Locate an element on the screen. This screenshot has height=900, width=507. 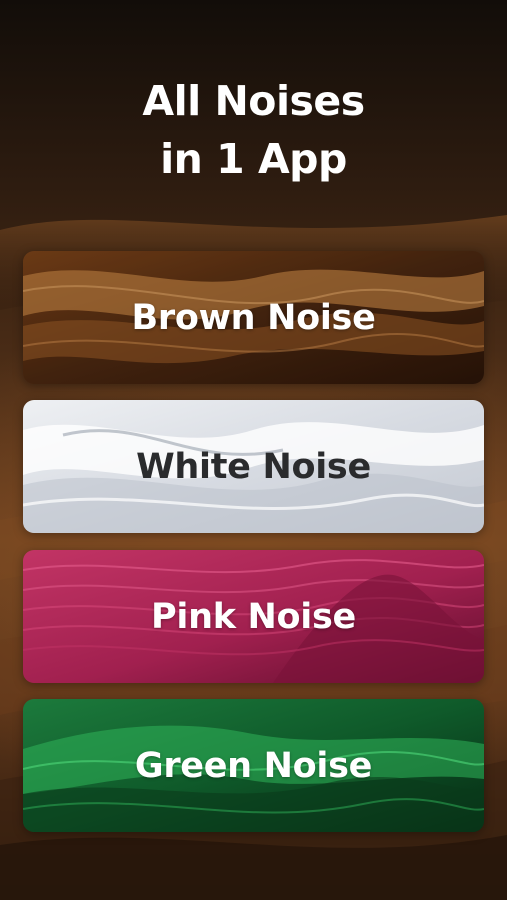
white-noise-label: White Noise is located at coordinates (253, 466).